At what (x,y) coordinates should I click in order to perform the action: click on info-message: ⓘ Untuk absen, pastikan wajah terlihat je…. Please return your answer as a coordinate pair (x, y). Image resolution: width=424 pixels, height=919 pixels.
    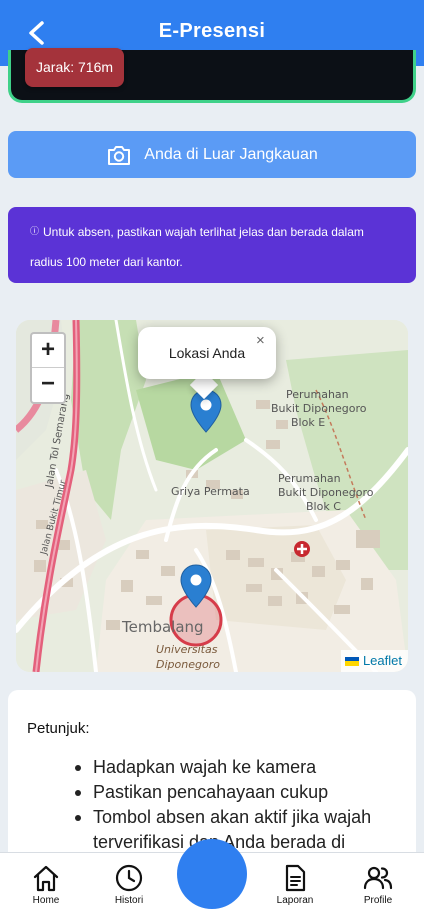
    Looking at the image, I should click on (212, 245).